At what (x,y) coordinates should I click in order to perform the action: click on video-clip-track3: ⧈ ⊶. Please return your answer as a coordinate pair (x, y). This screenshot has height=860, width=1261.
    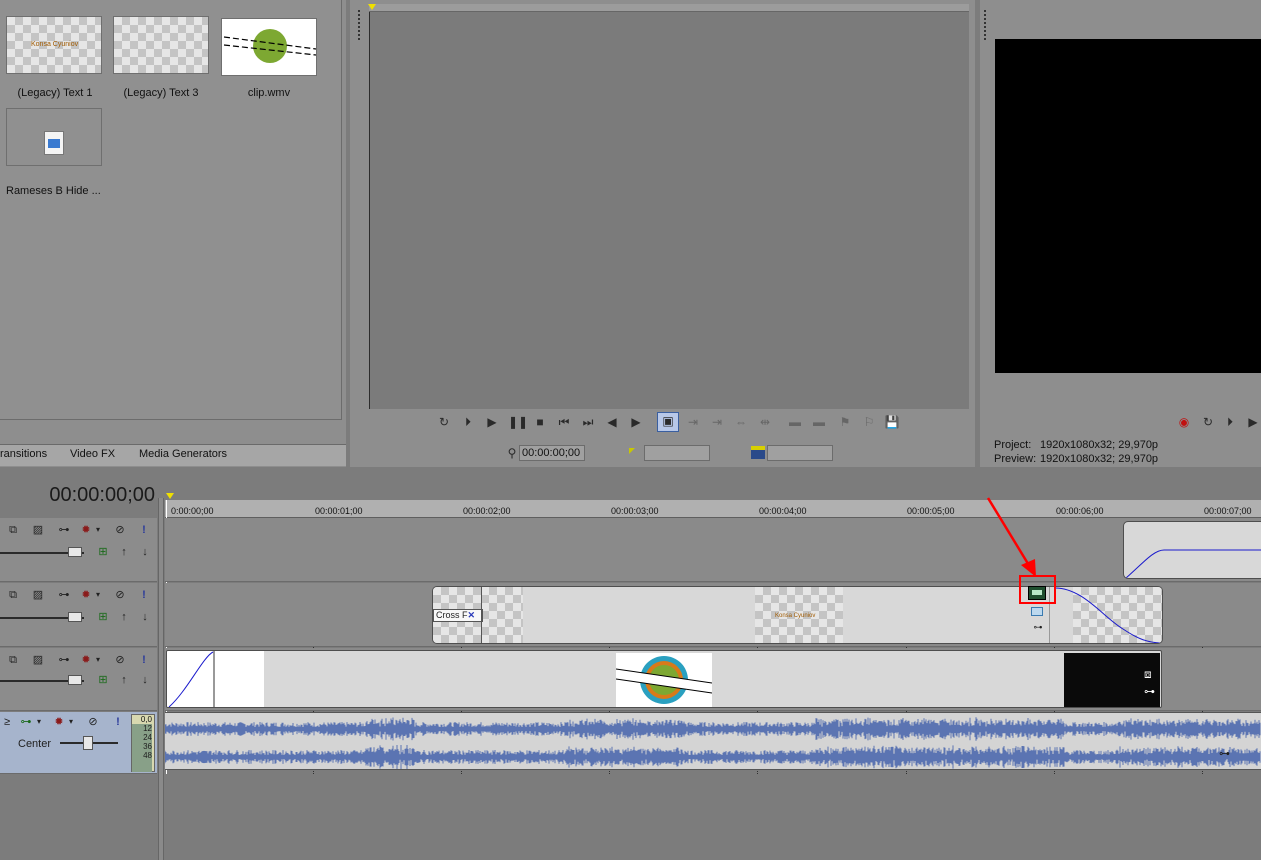
    Looking at the image, I should click on (664, 679).